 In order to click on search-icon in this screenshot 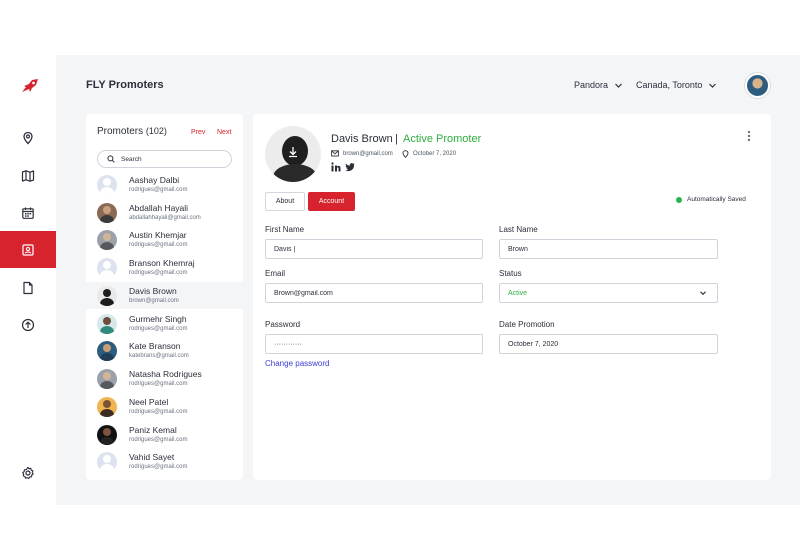, I will do `click(111, 159)`.